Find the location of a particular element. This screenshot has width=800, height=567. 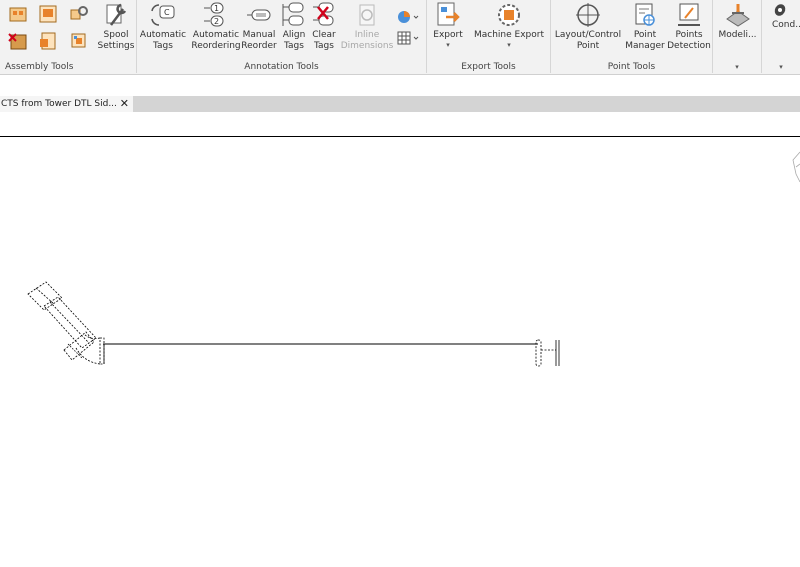

automatic-tags-button: C Automatic Tags is located at coordinates (163, 26).